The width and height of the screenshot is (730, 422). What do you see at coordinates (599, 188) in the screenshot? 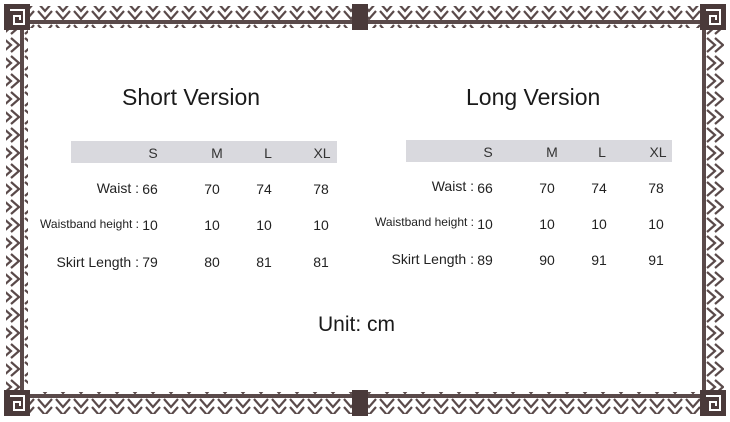
I see `long-waist-l: 74` at bounding box center [599, 188].